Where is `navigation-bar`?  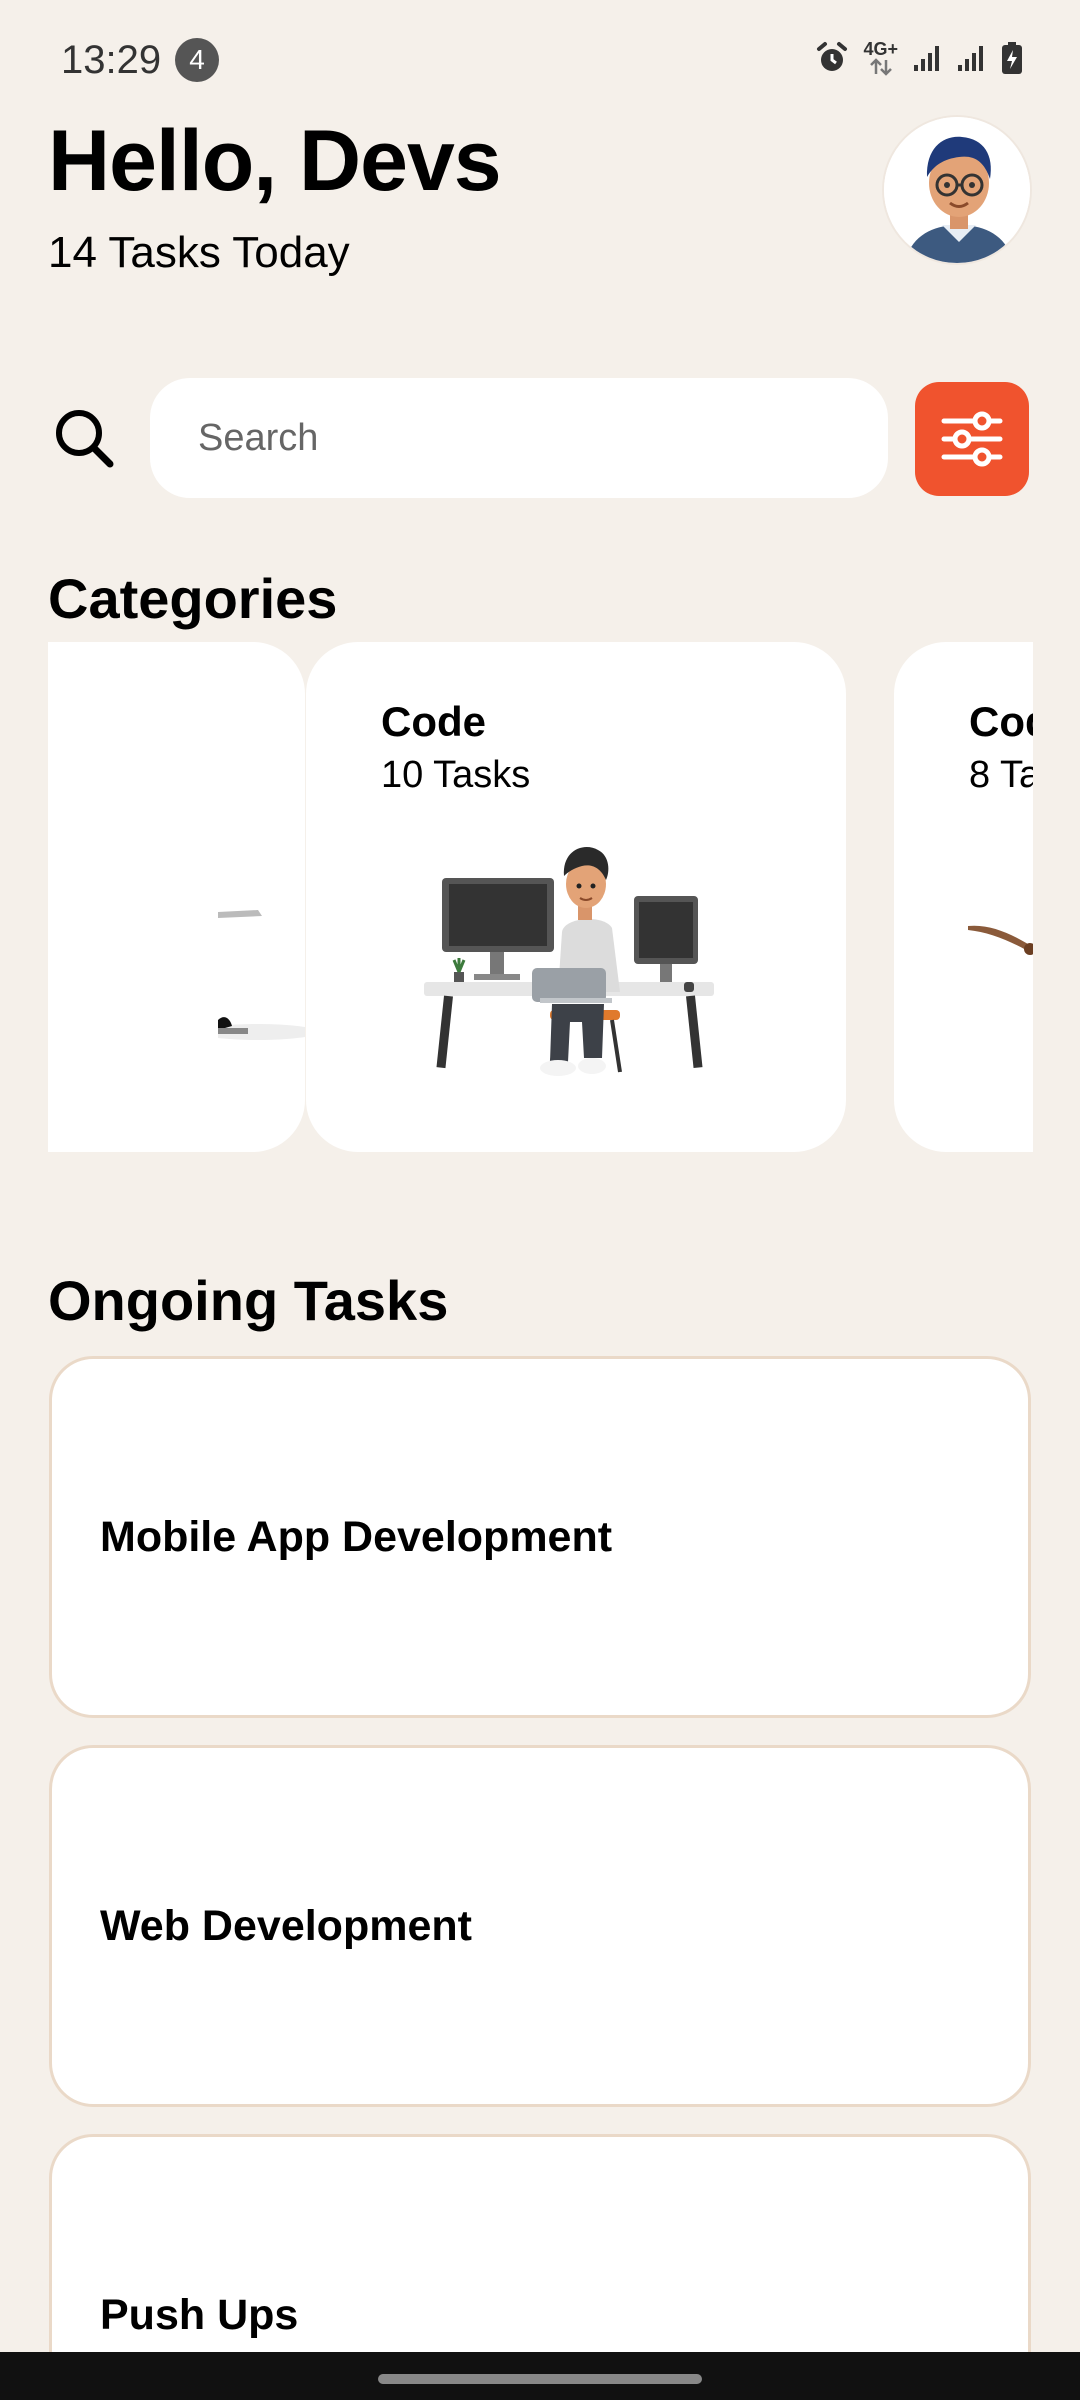
navigation-bar is located at coordinates (540, 2376).